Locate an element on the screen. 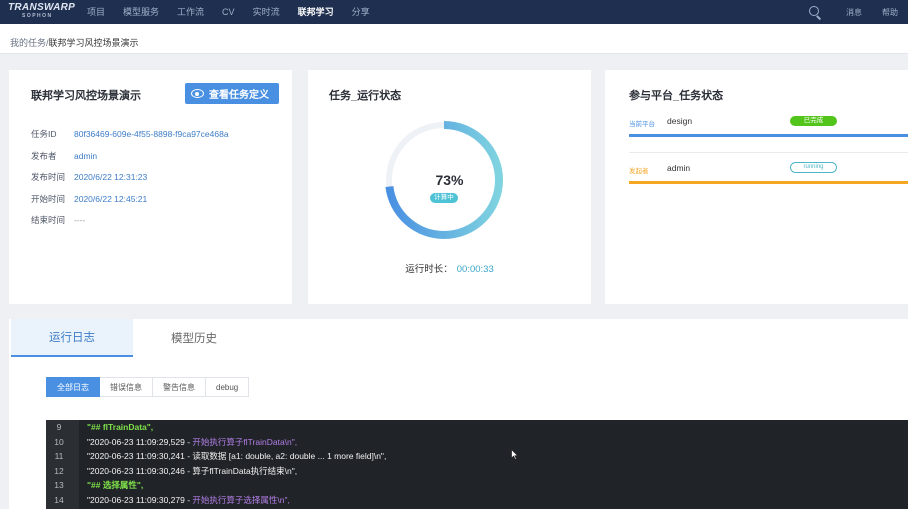 Image resolution: width=908 pixels, height=509 pixels. nav-right: 消息 帮助 is located at coordinates (858, 12).